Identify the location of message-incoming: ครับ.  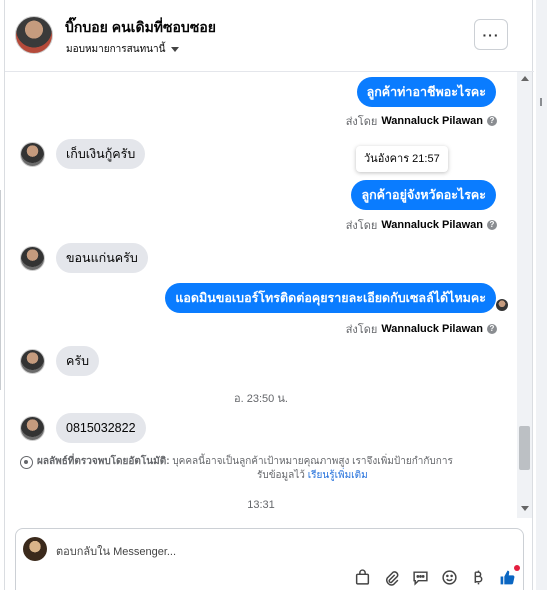
(78, 361).